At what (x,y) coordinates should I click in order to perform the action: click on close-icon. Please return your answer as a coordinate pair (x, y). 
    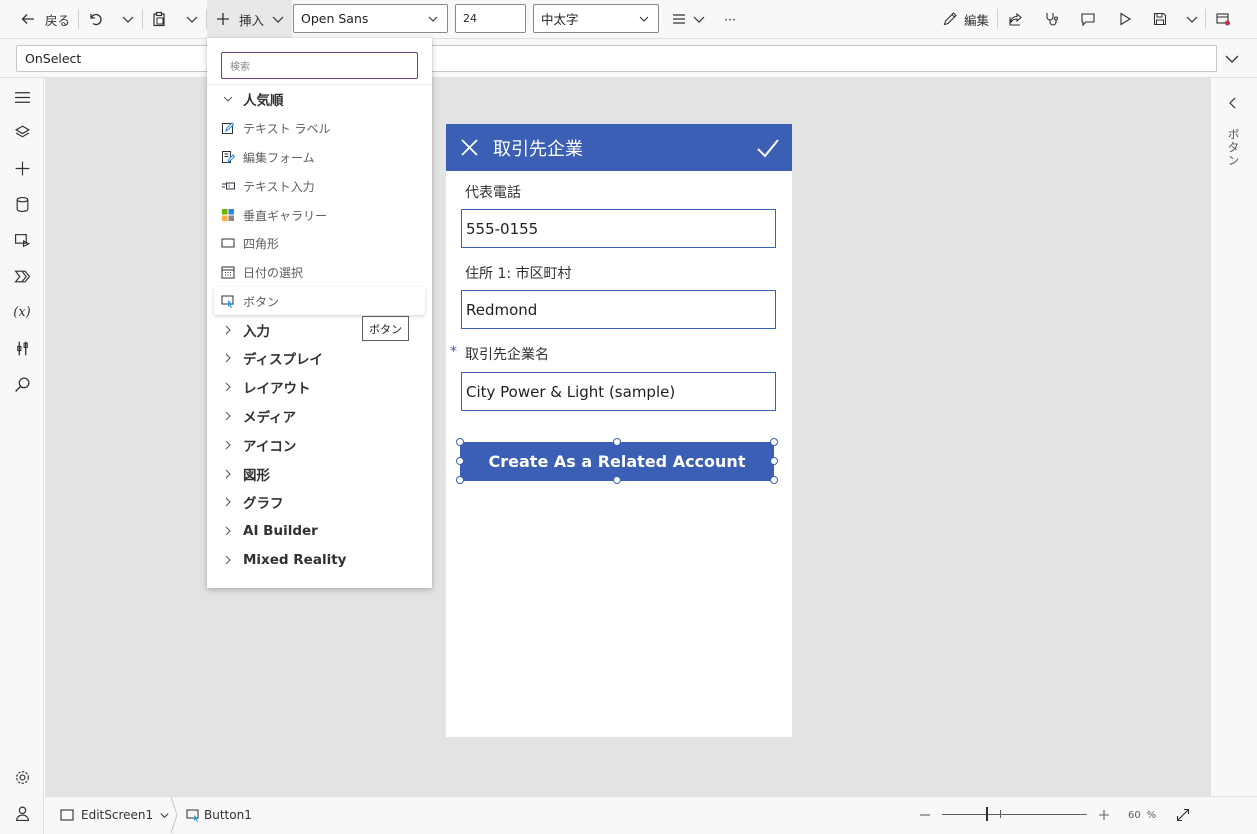
    Looking at the image, I should click on (469, 147).